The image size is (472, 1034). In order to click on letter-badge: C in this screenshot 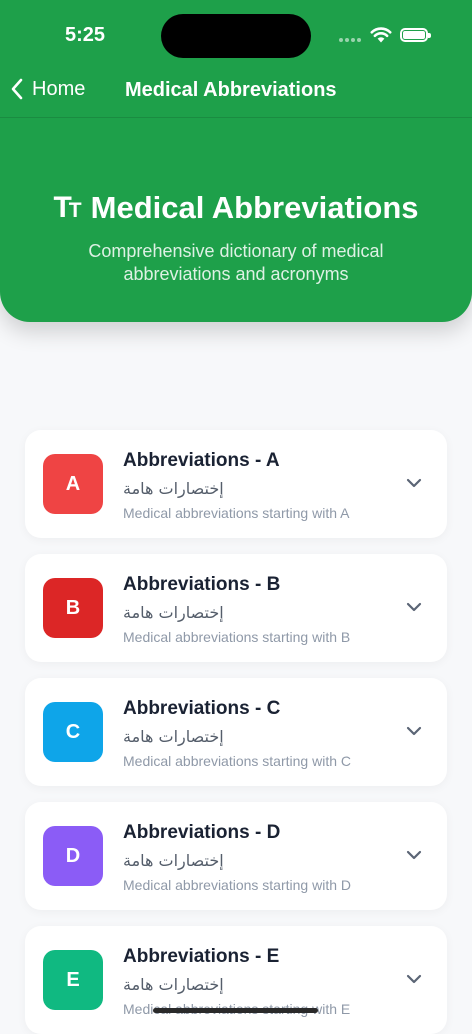, I will do `click(73, 732)`.